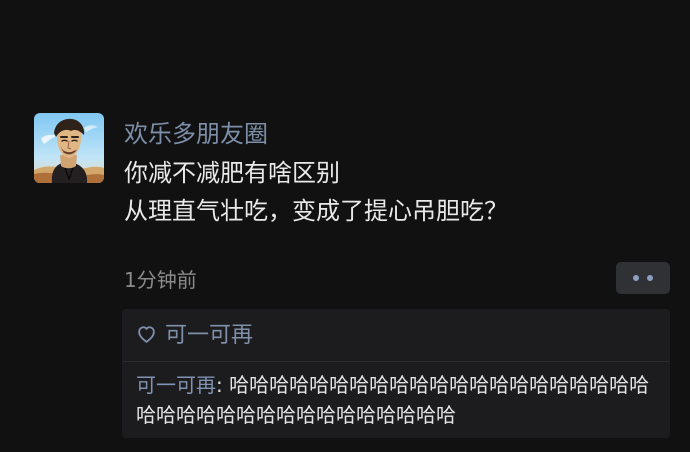  Describe the element at coordinates (396, 361) in the screenshot. I see `panel-divider` at that location.